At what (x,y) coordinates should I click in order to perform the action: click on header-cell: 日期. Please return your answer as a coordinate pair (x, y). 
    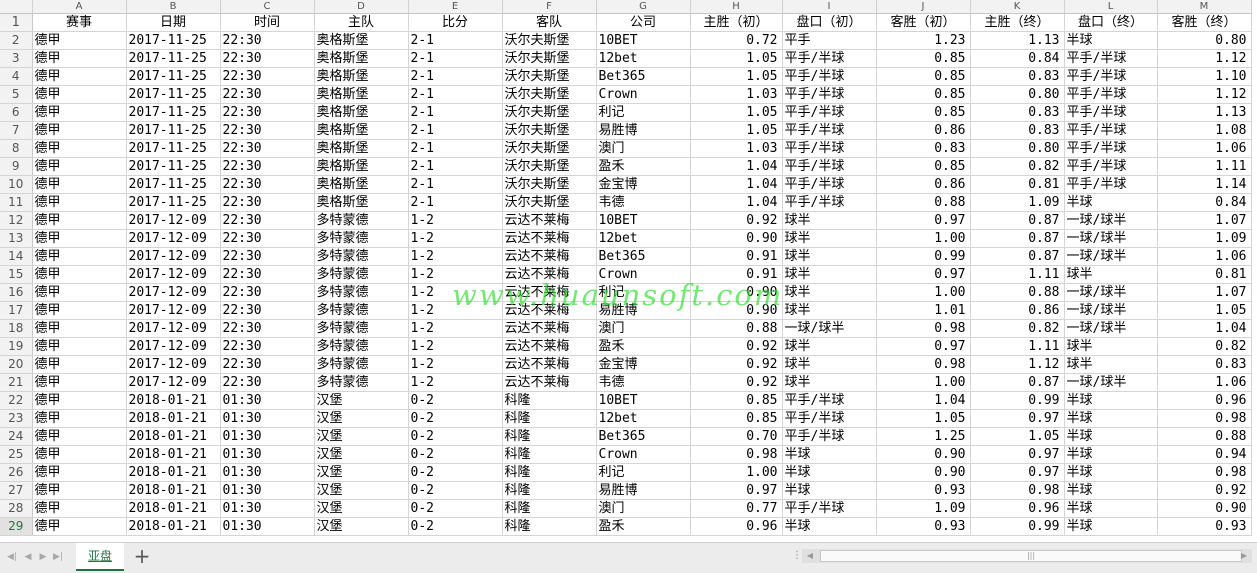
    Looking at the image, I should click on (173, 22).